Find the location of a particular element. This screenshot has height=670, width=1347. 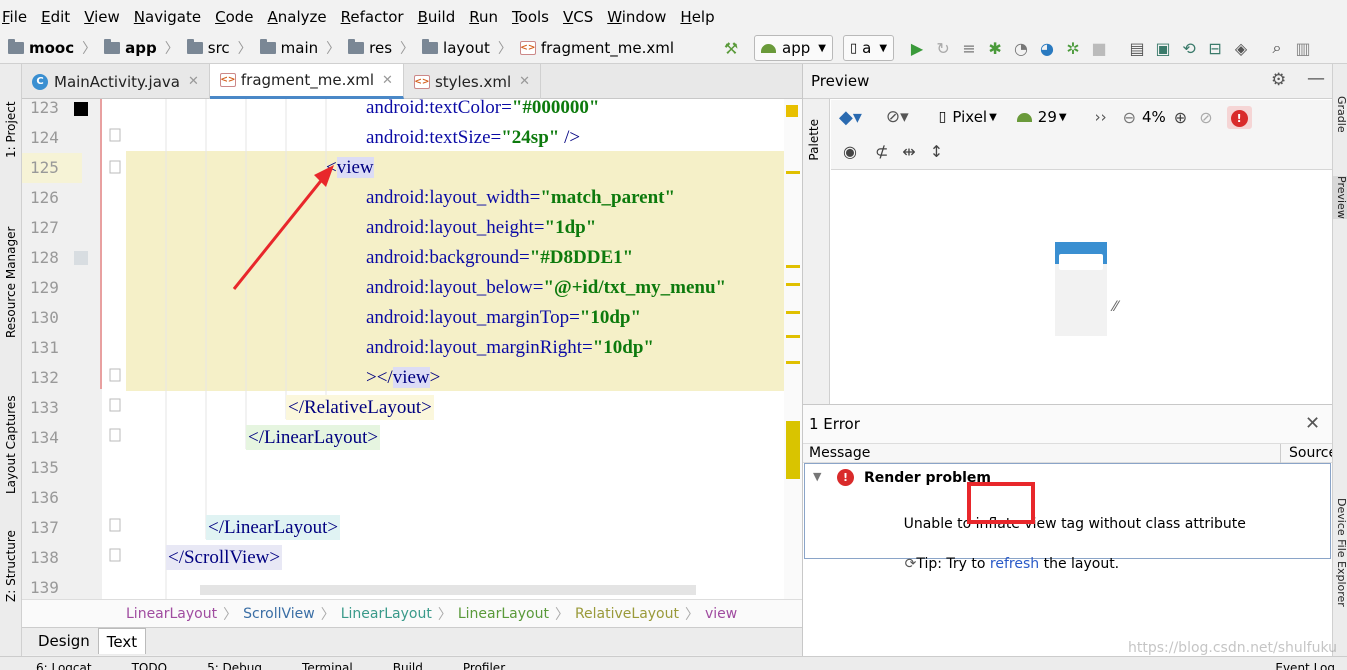

tool-tab-resource-manager: Resource Manager is located at coordinates (11, 268).